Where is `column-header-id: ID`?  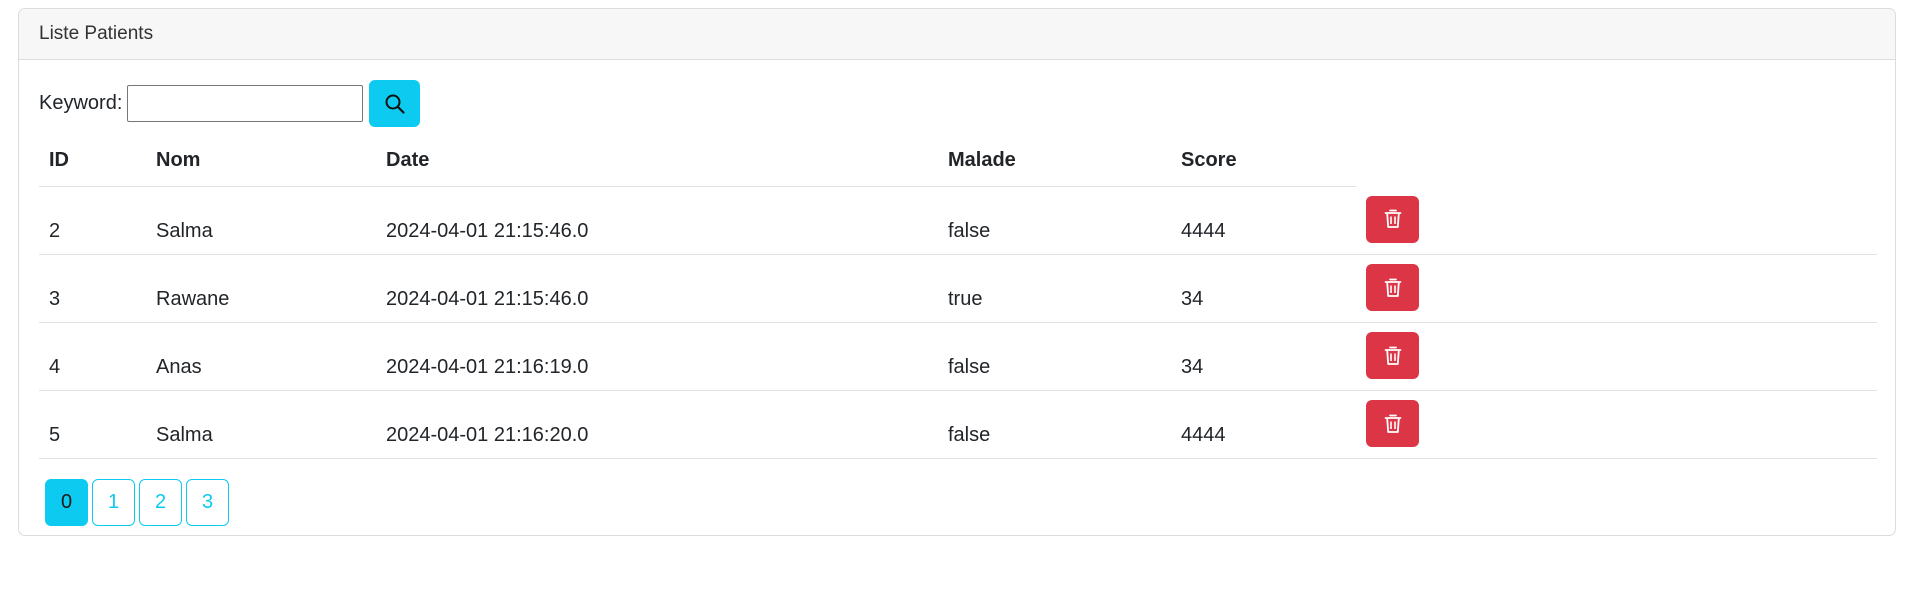
column-header-id: ID is located at coordinates (92, 161).